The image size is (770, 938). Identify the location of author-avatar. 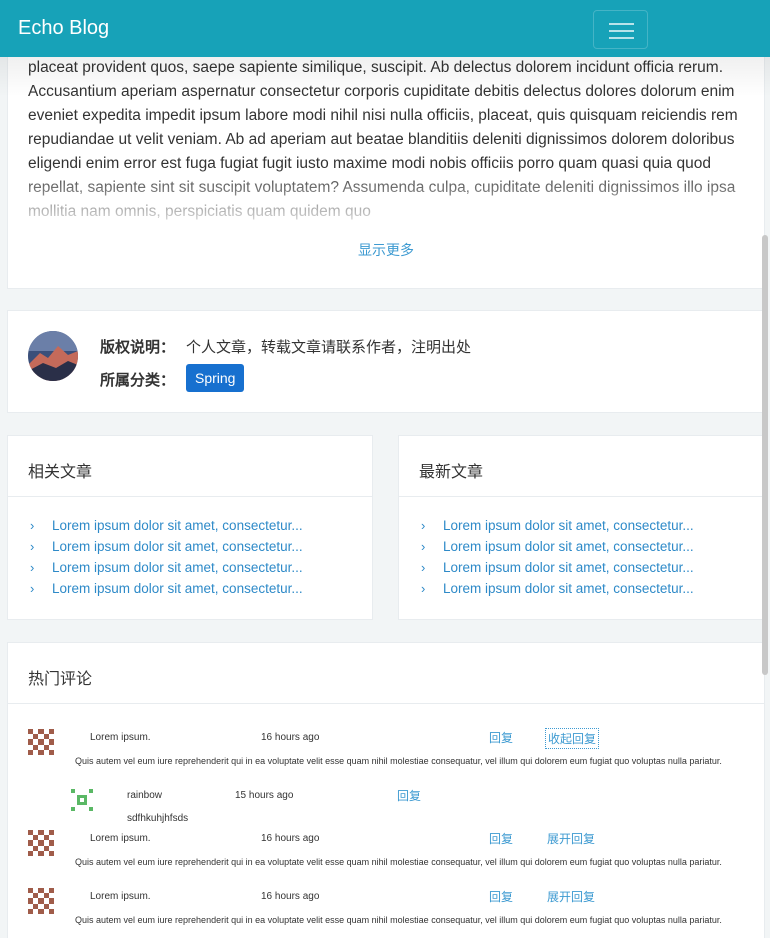
(53, 356).